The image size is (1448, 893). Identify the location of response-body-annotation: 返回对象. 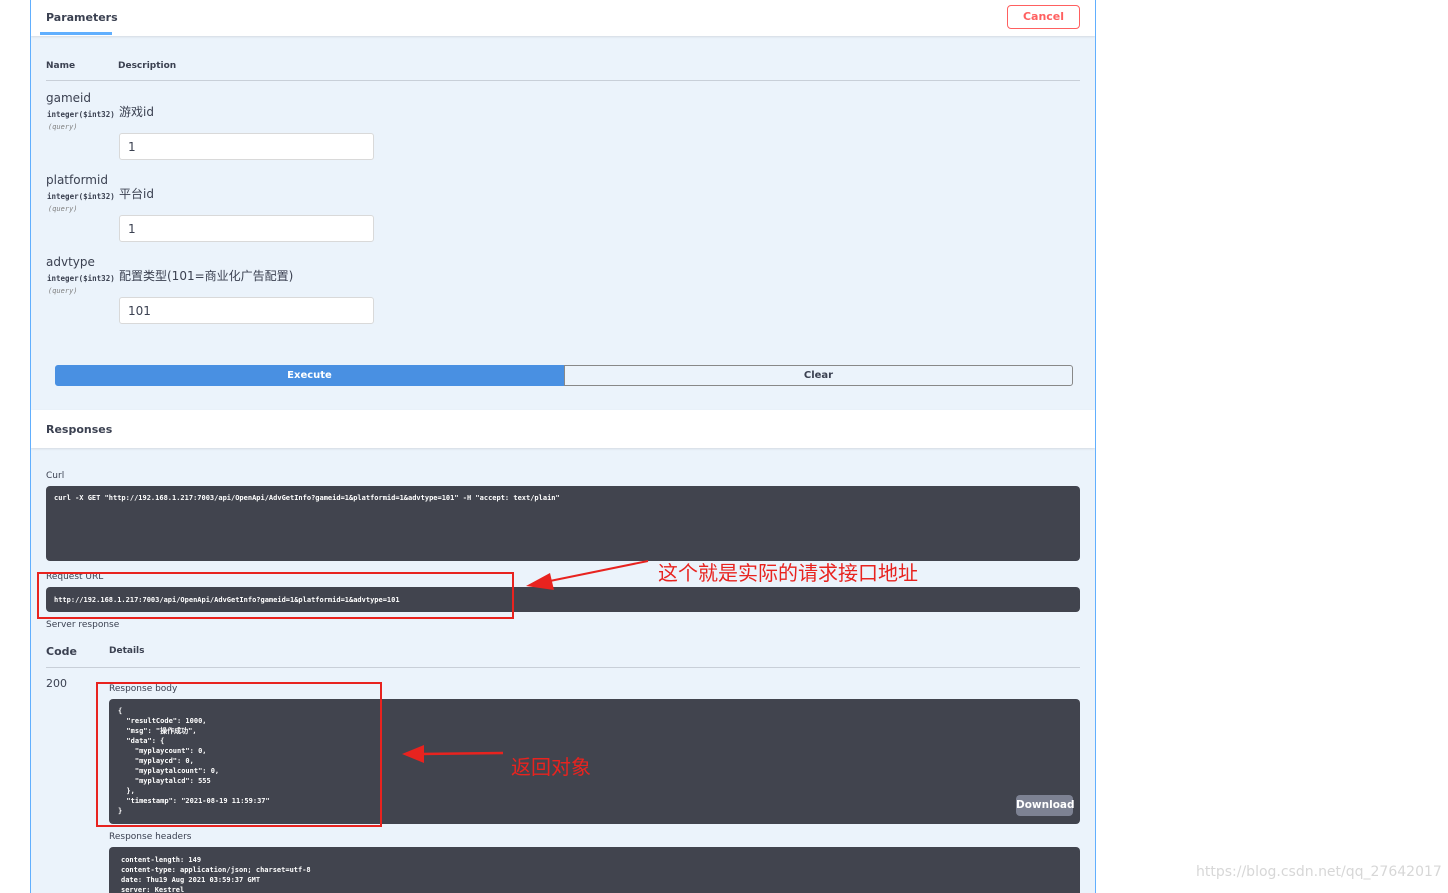
(551, 767).